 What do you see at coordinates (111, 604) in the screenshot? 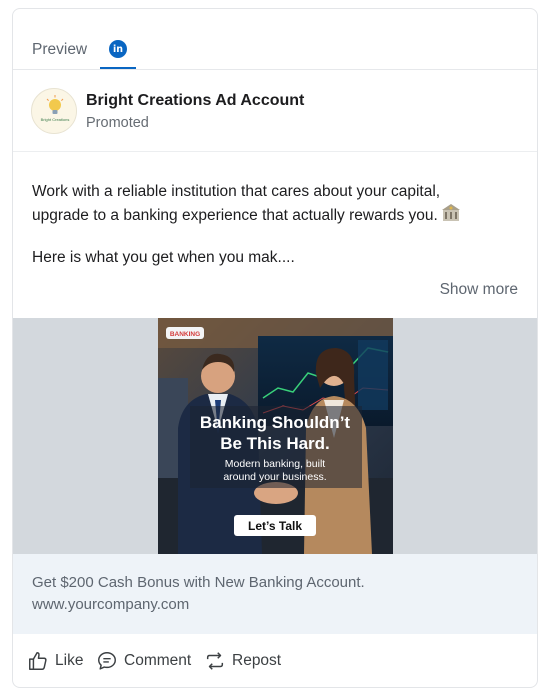
I see `link-card-url: www.yourcompany.com` at bounding box center [111, 604].